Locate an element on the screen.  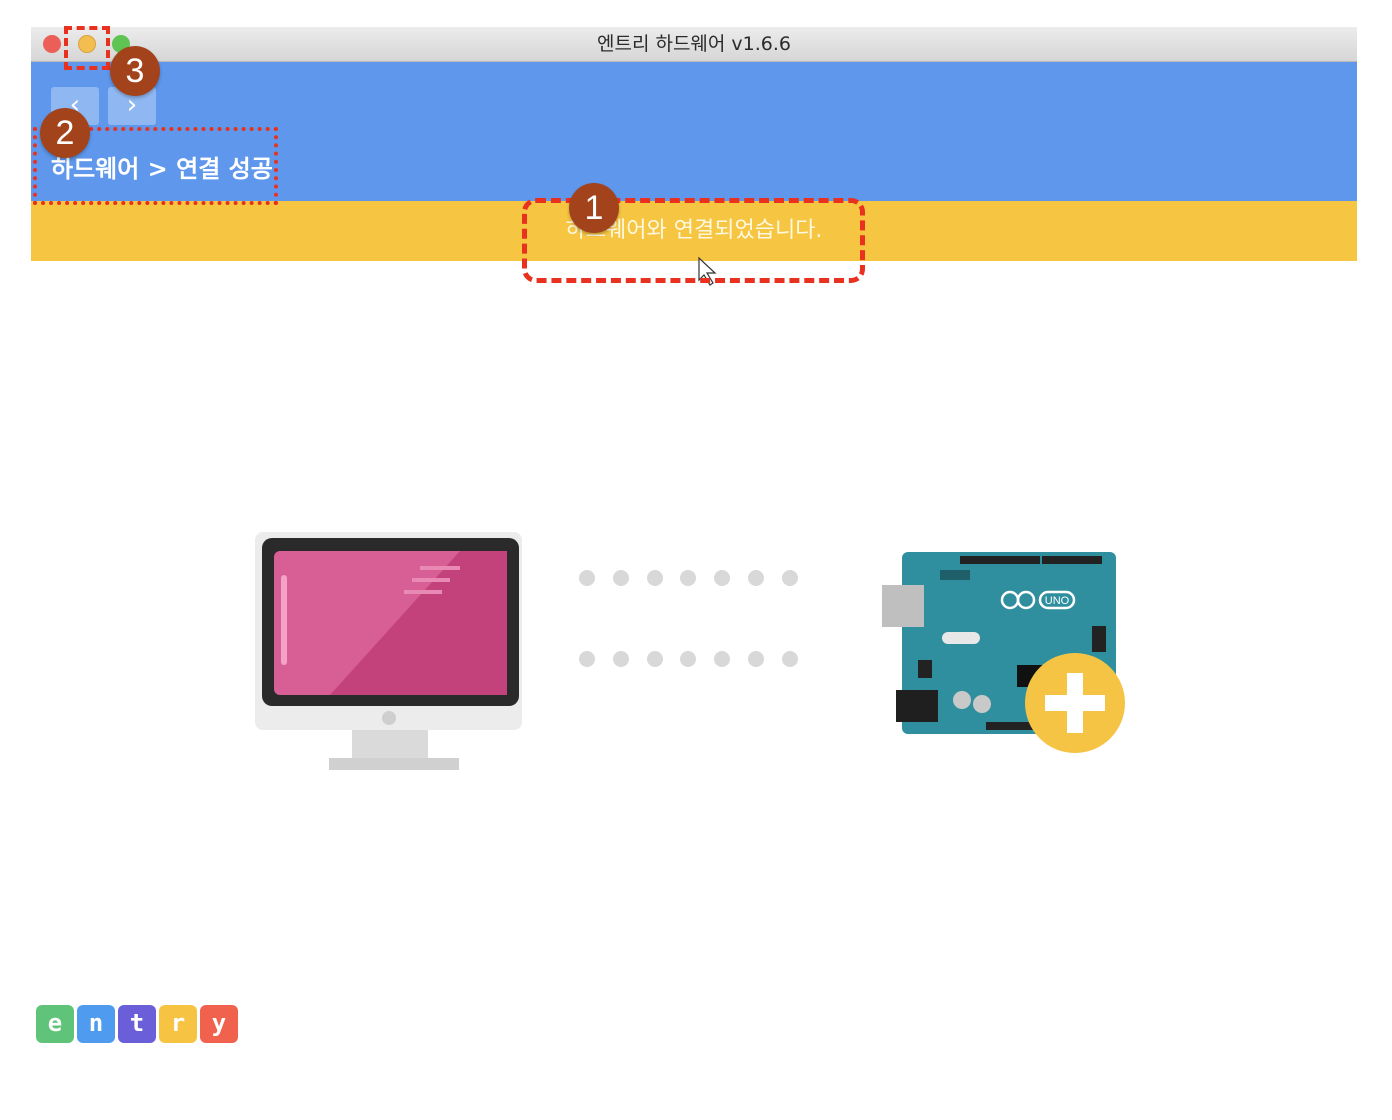
board-logo-text: UNO is located at coordinates (1057, 601).